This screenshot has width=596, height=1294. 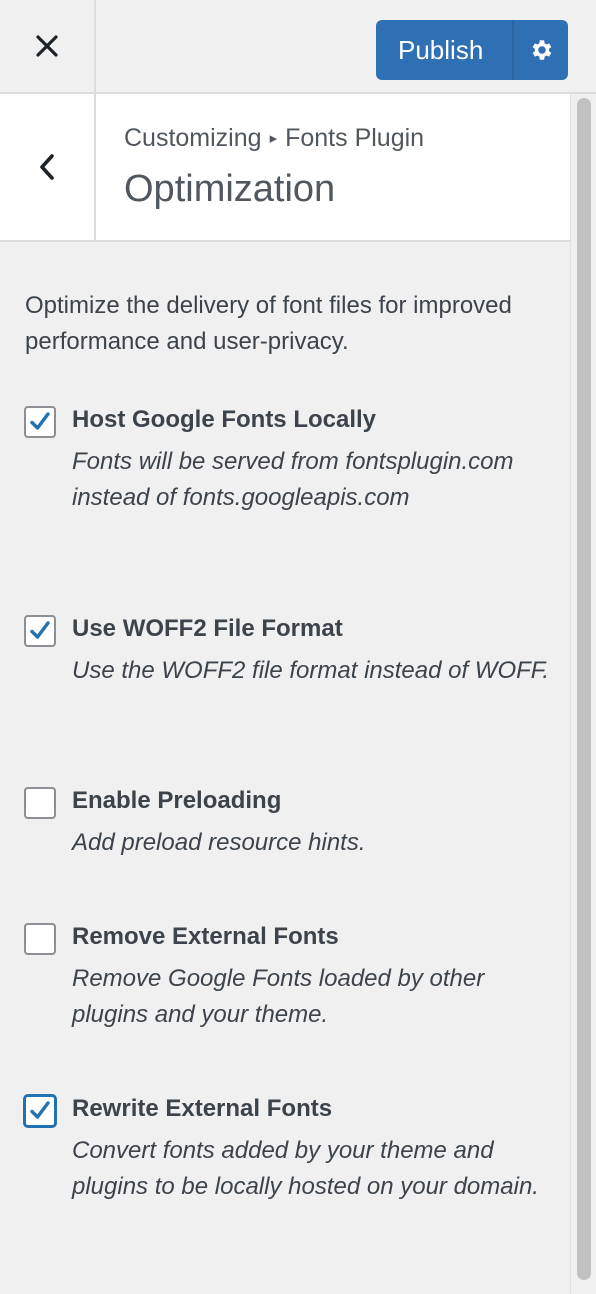 What do you see at coordinates (40, 803) in the screenshot?
I see `checkbox-enable-preloading` at bounding box center [40, 803].